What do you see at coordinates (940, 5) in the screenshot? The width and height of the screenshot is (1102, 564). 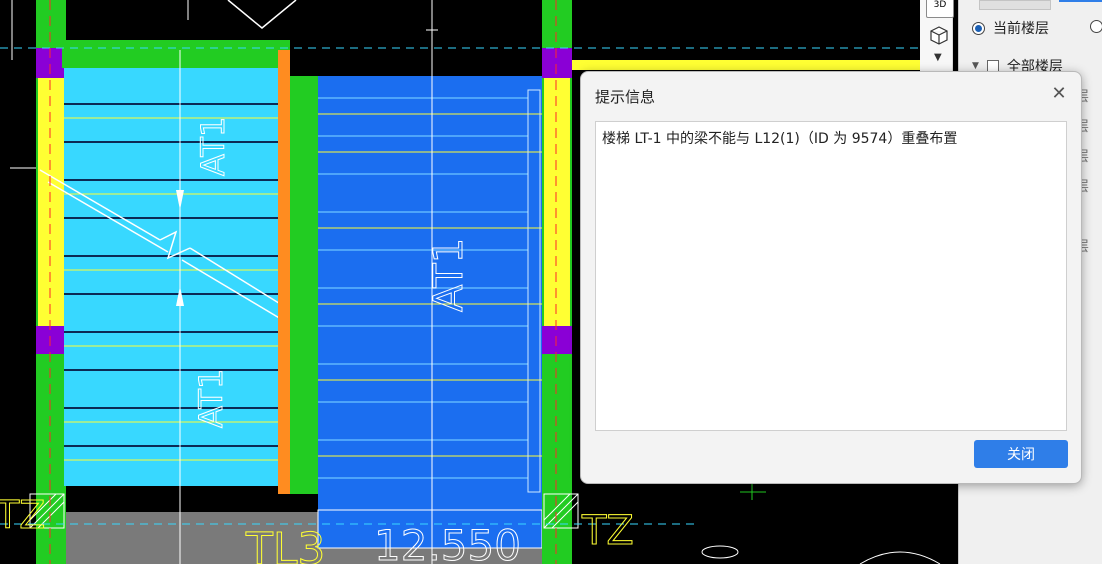 I see `view-3d-label: 3D` at bounding box center [940, 5].